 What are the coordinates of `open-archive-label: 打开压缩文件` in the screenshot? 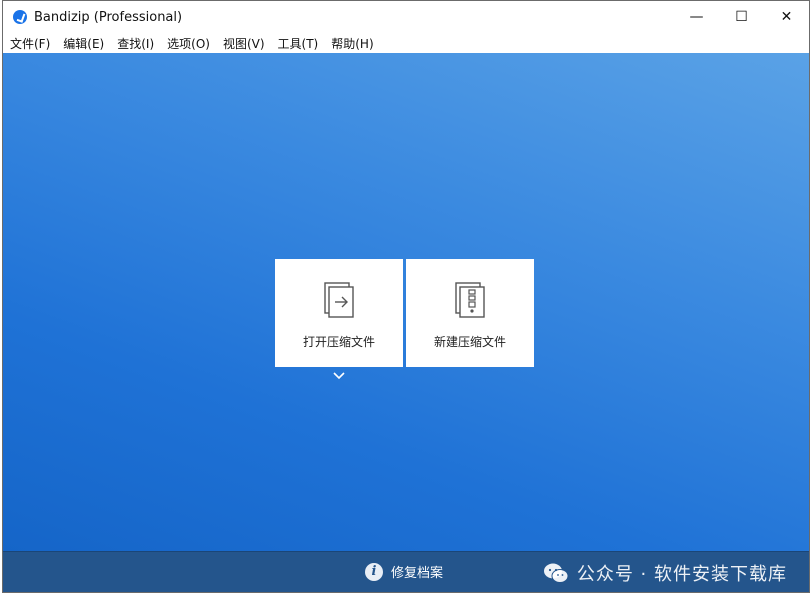 It's located at (338, 342).